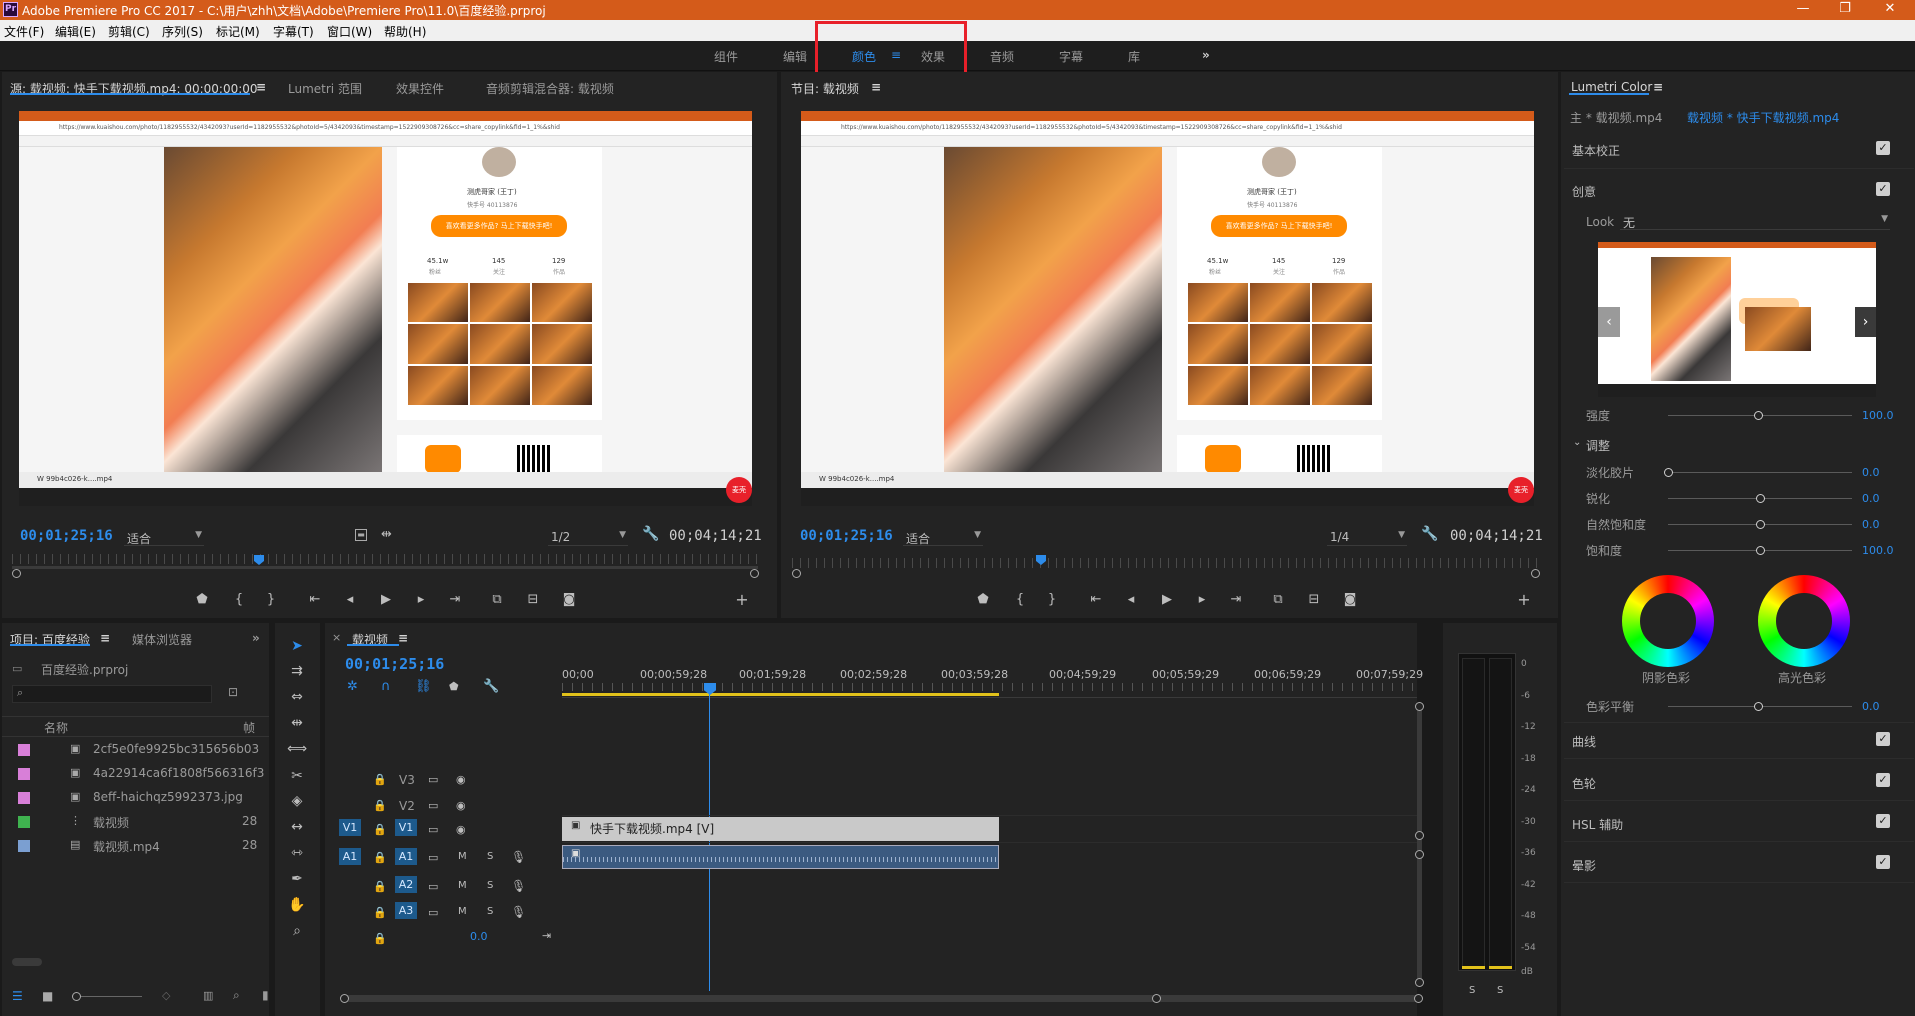 The width and height of the screenshot is (1915, 1016). What do you see at coordinates (208, 995) in the screenshot?
I see `automate-icon: ▥` at bounding box center [208, 995].